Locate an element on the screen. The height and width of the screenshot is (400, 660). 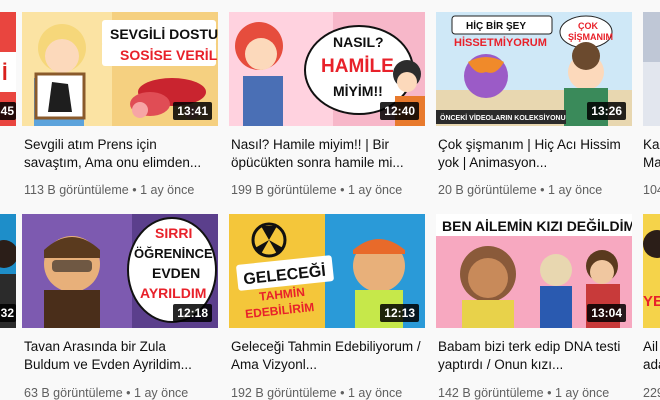
video-title-partial: Ka Ma is located at coordinates (651, 154).